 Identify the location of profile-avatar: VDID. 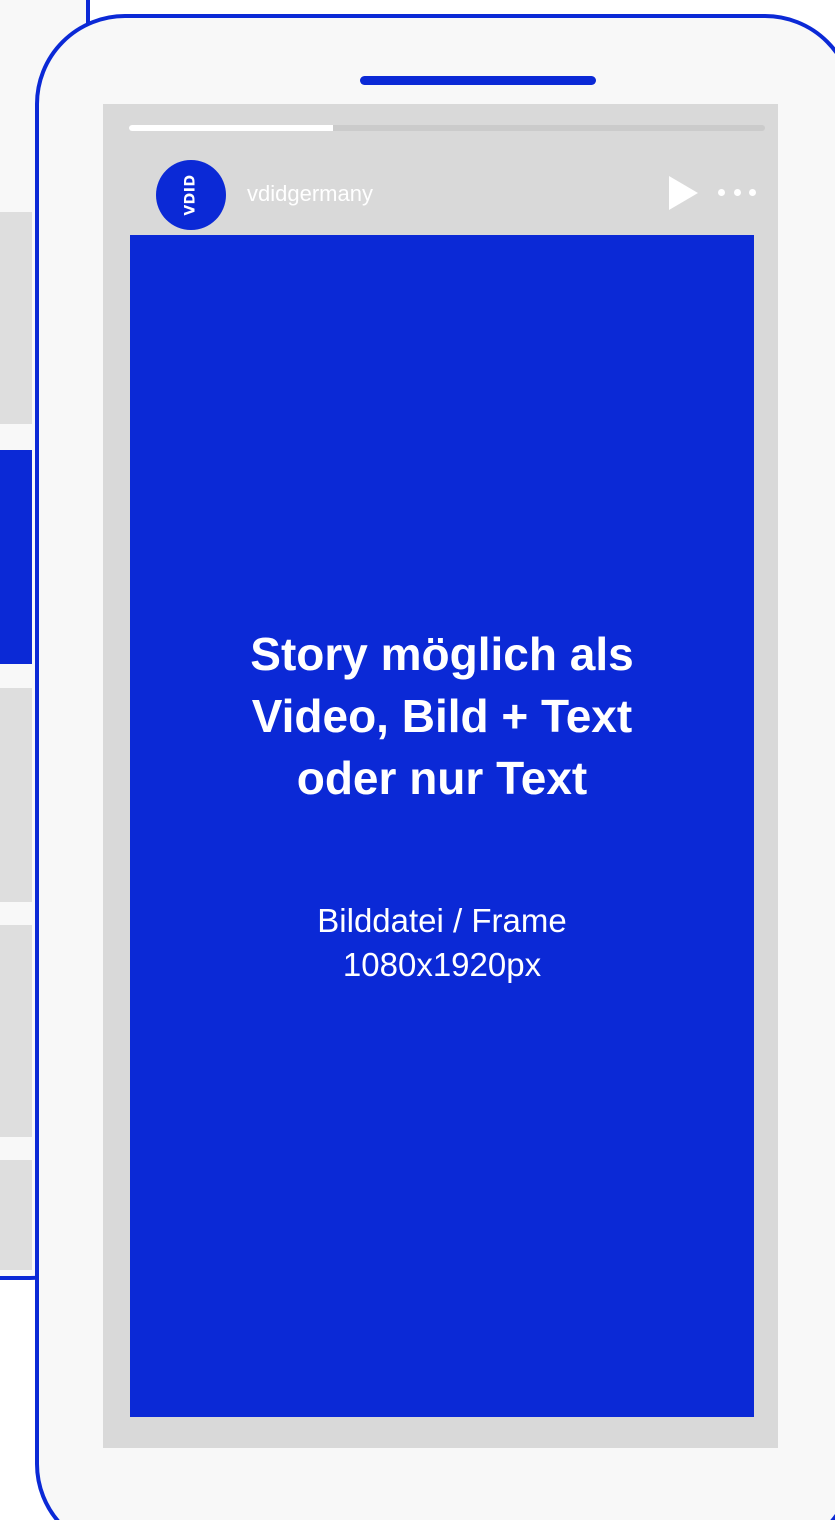
(191, 195).